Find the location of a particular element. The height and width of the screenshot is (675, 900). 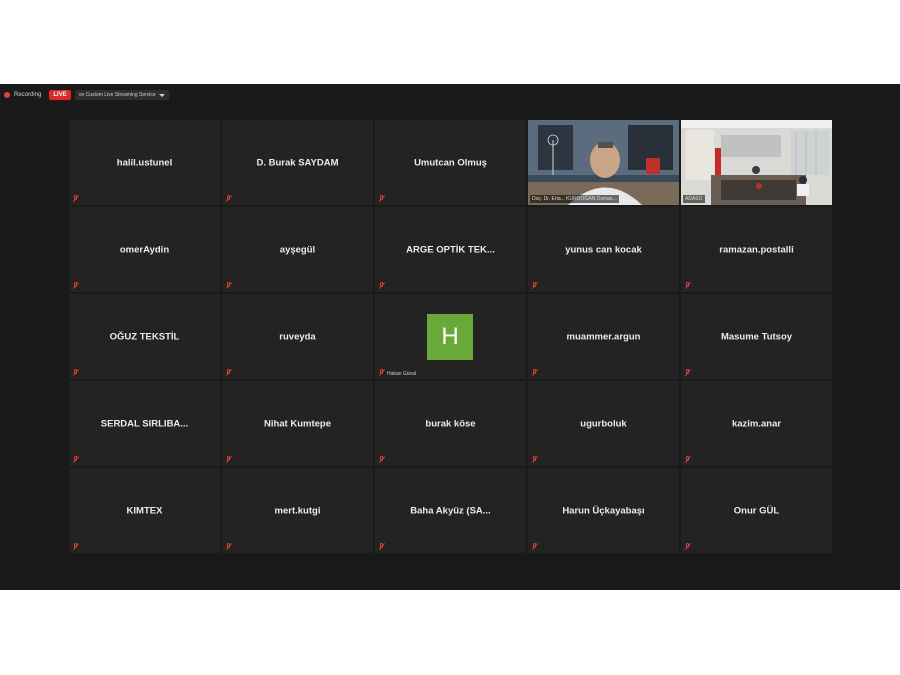

participant-name: yunus can kocak is located at coordinates (603, 249).